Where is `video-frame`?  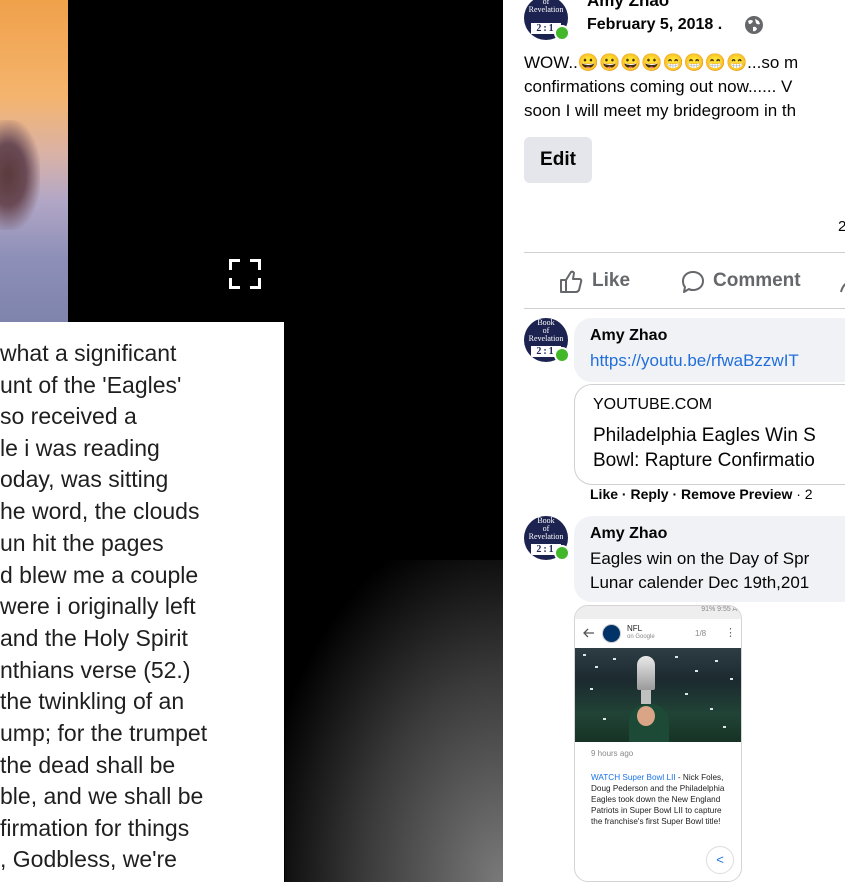
video-frame is located at coordinates (34, 161).